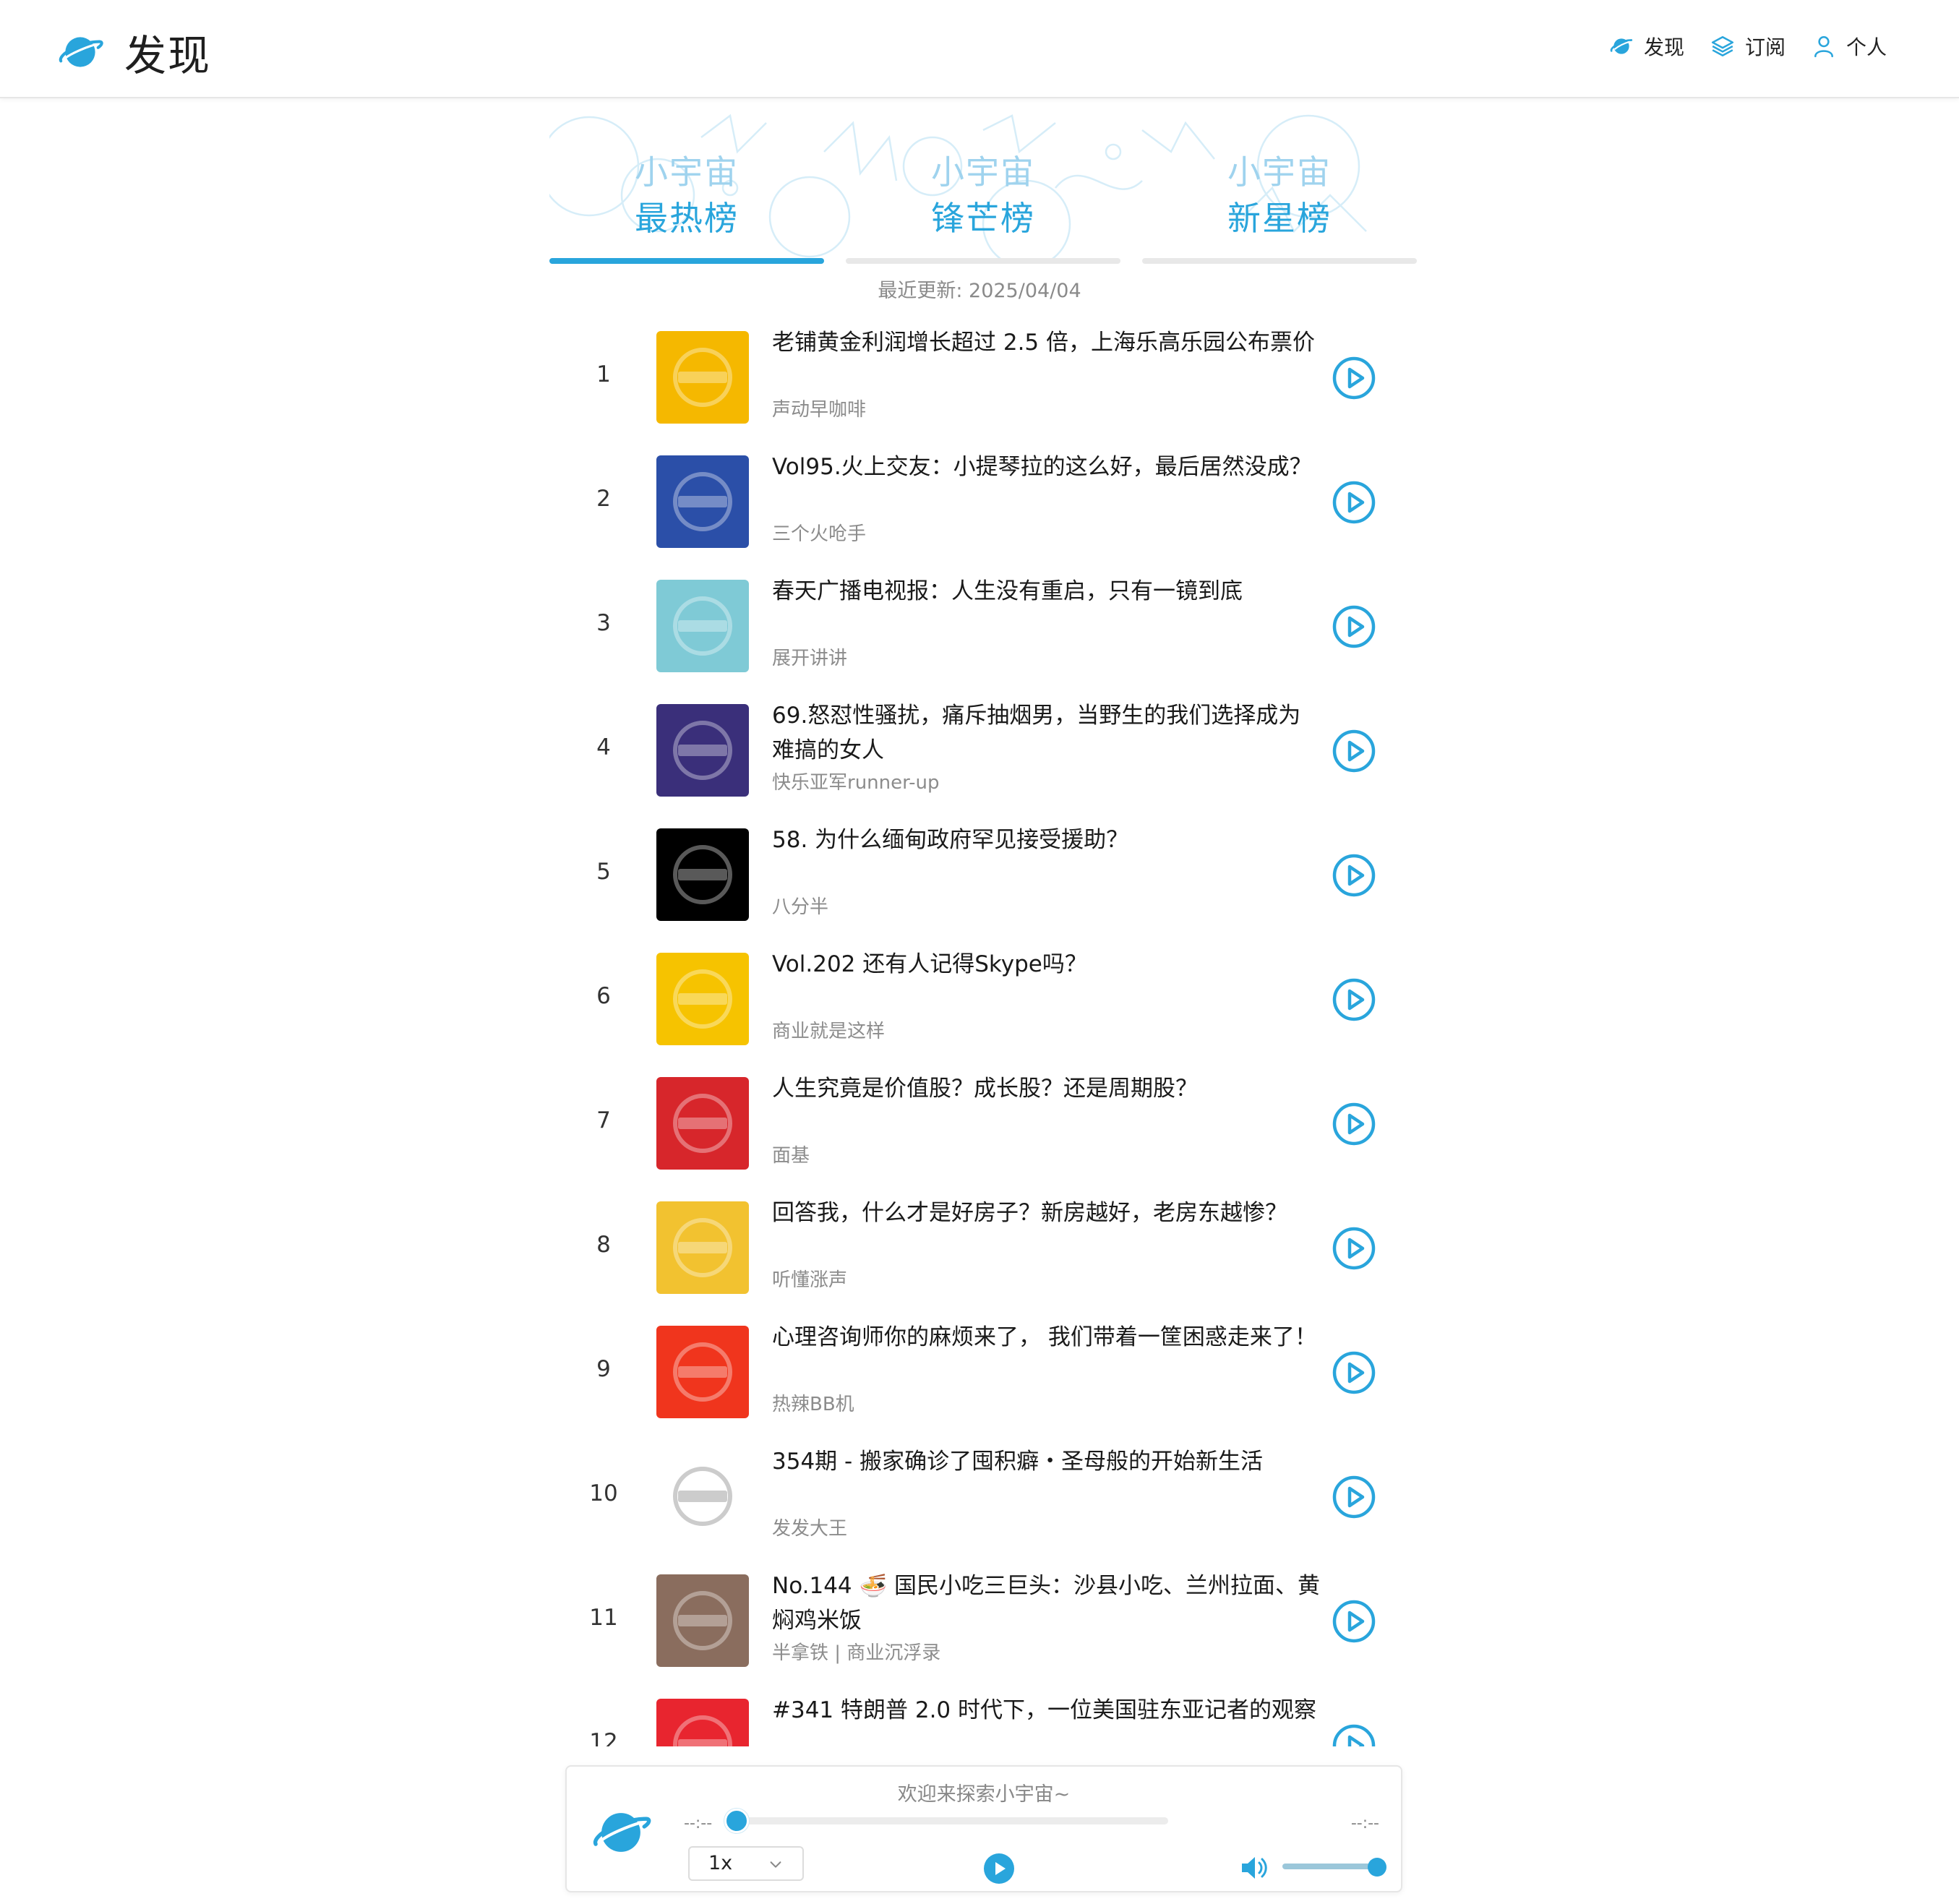 The height and width of the screenshot is (1904, 1959). What do you see at coordinates (603, 499) in the screenshot?
I see `episode-rank: 2` at bounding box center [603, 499].